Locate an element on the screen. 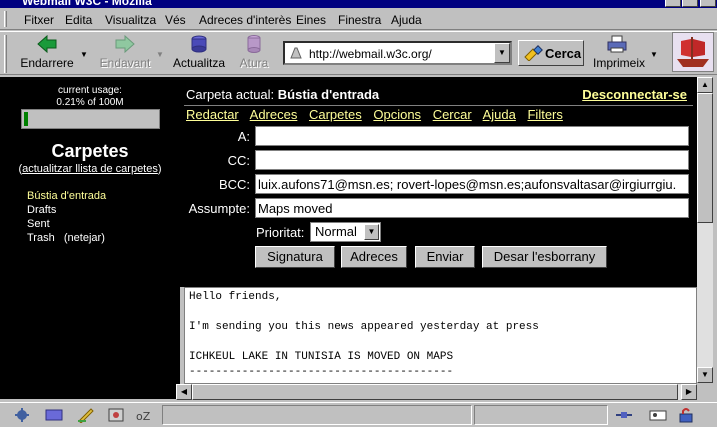  priority-select: Normal ▼ is located at coordinates (345, 232).